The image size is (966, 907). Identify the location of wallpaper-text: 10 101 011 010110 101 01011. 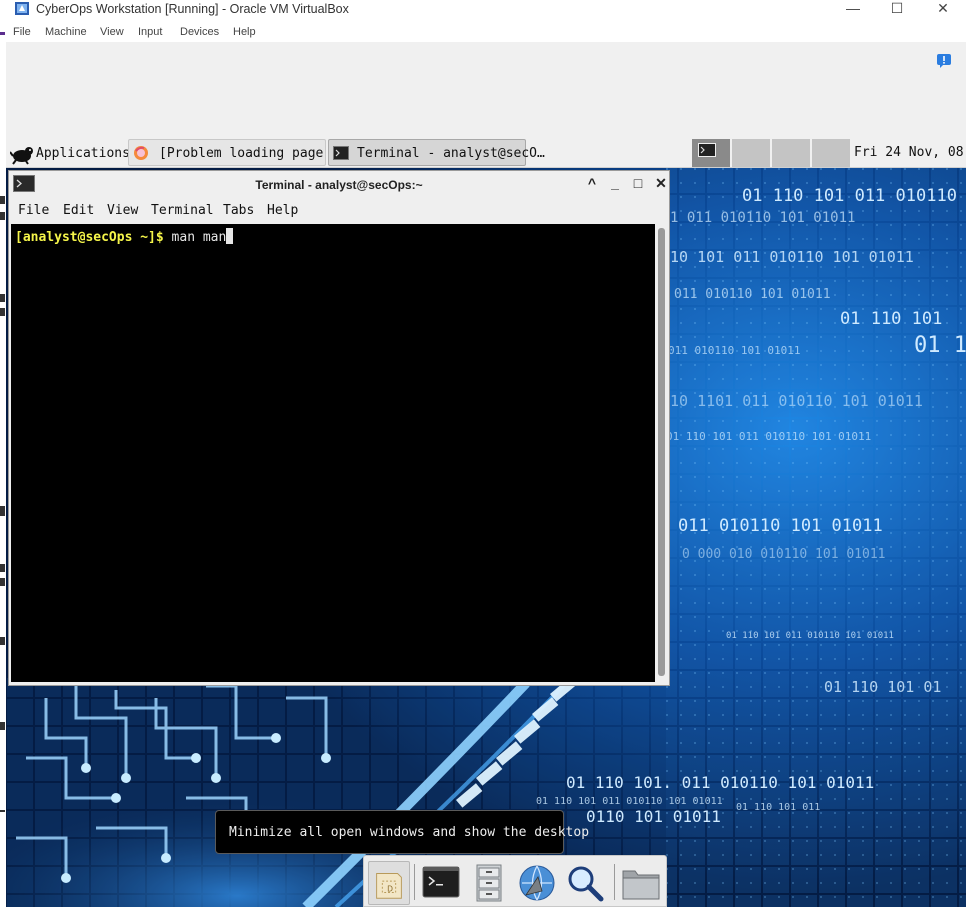
(792, 257).